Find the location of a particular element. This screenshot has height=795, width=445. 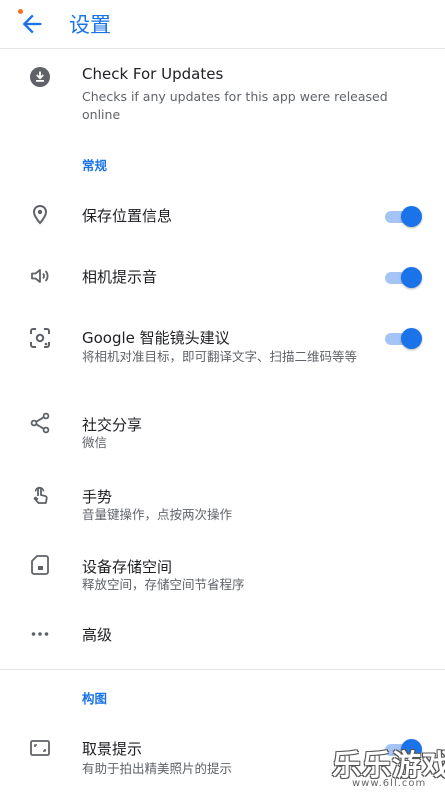

more-horiz-icon is located at coordinates (40, 634).